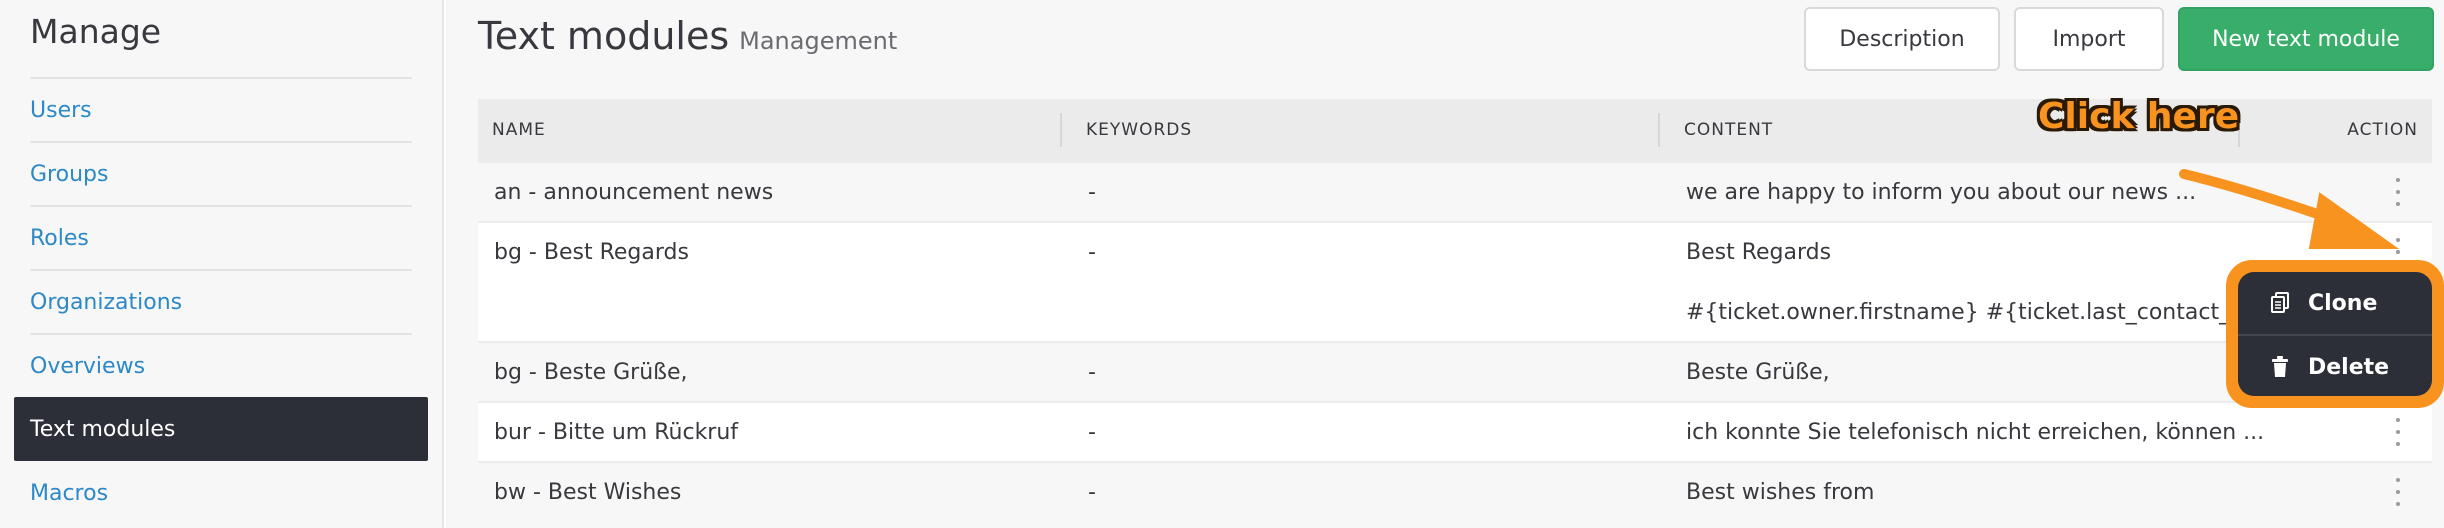 The height and width of the screenshot is (528, 2444). What do you see at coordinates (2382, 130) in the screenshot?
I see `column-header-action: ACTION` at bounding box center [2382, 130].